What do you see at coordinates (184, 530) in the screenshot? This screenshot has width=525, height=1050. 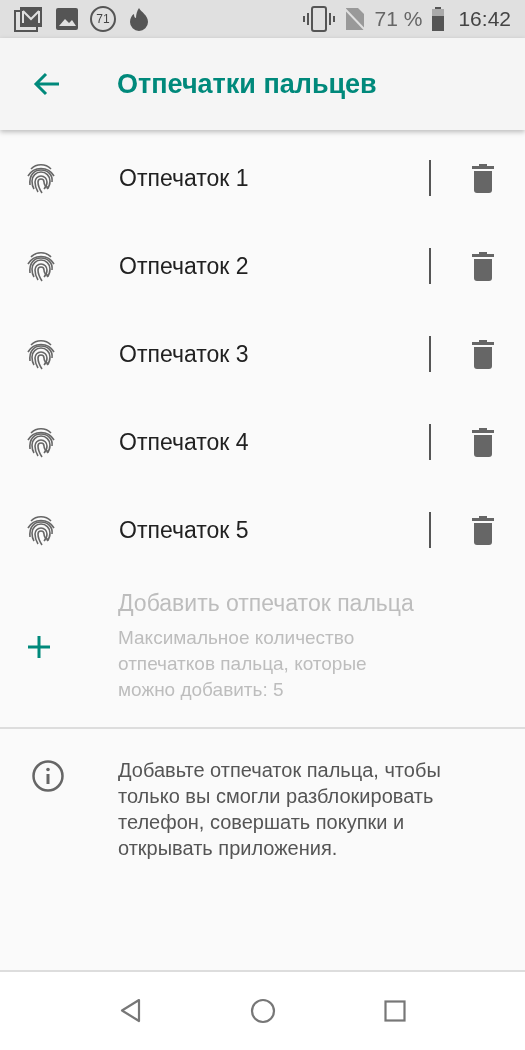 I see `fingerprint-name: Отпечаток 5` at bounding box center [184, 530].